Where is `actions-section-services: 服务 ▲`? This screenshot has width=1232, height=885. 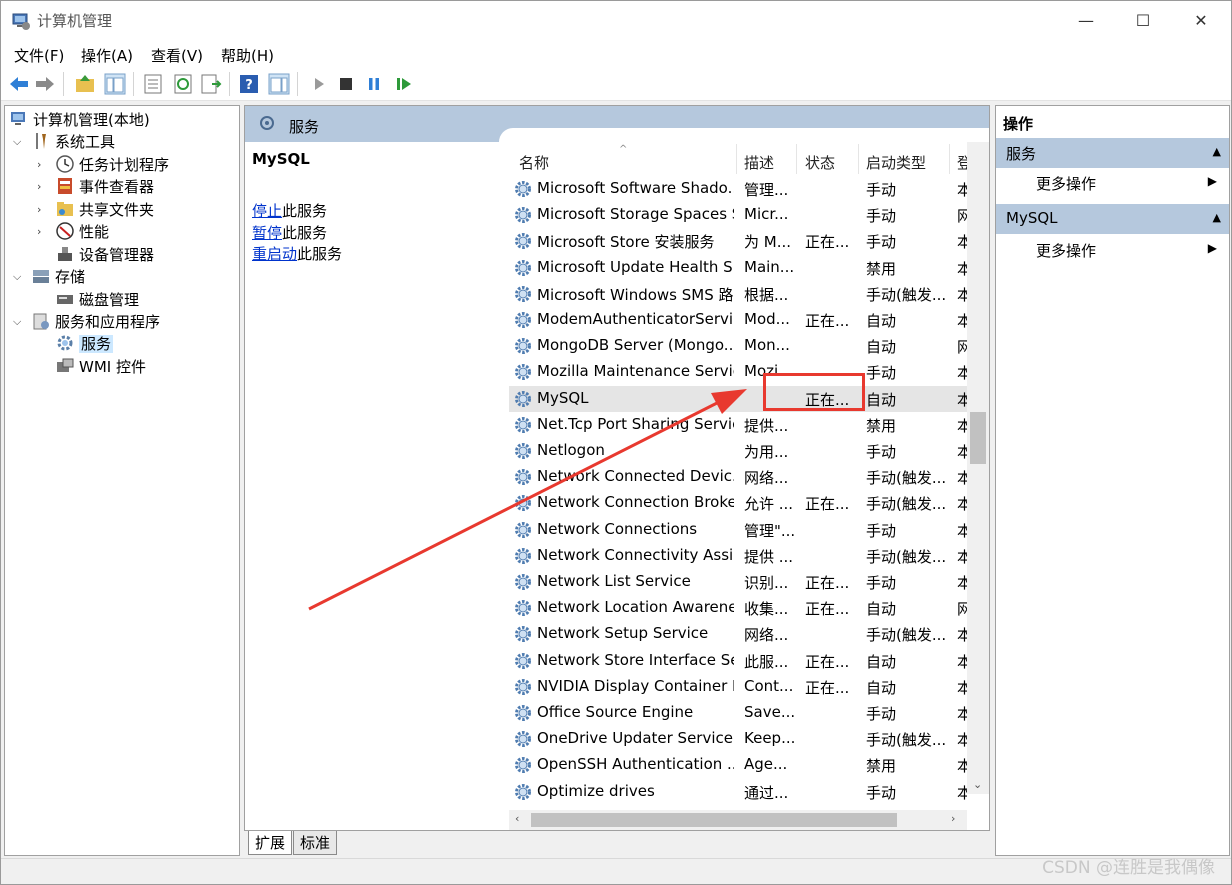 actions-section-services: 服务 ▲ is located at coordinates (1112, 153).